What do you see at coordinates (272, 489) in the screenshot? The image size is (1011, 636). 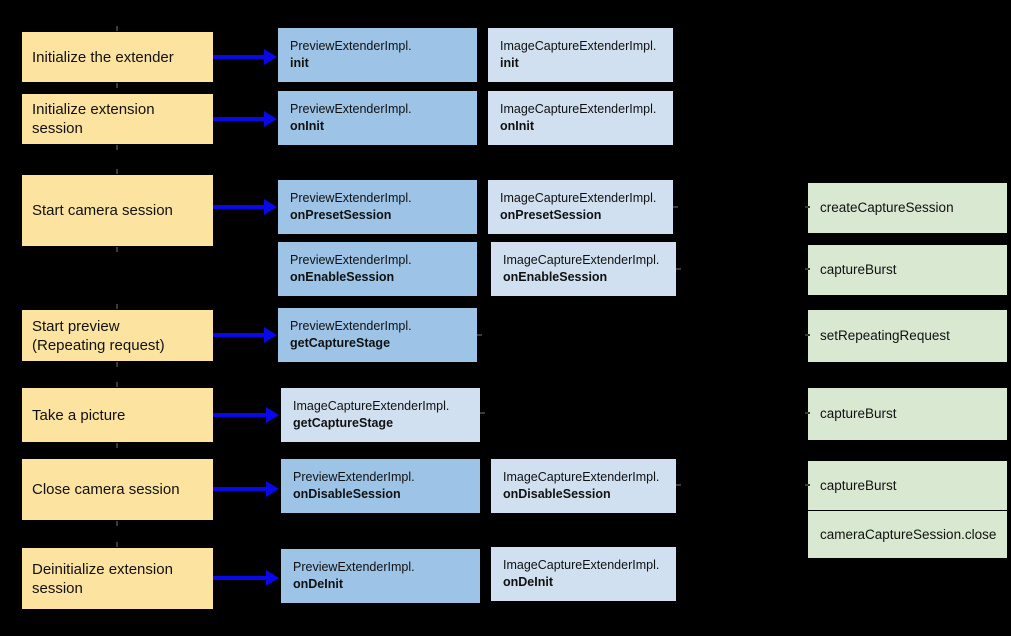 I see `arrow-head-close-camera-session` at bounding box center [272, 489].